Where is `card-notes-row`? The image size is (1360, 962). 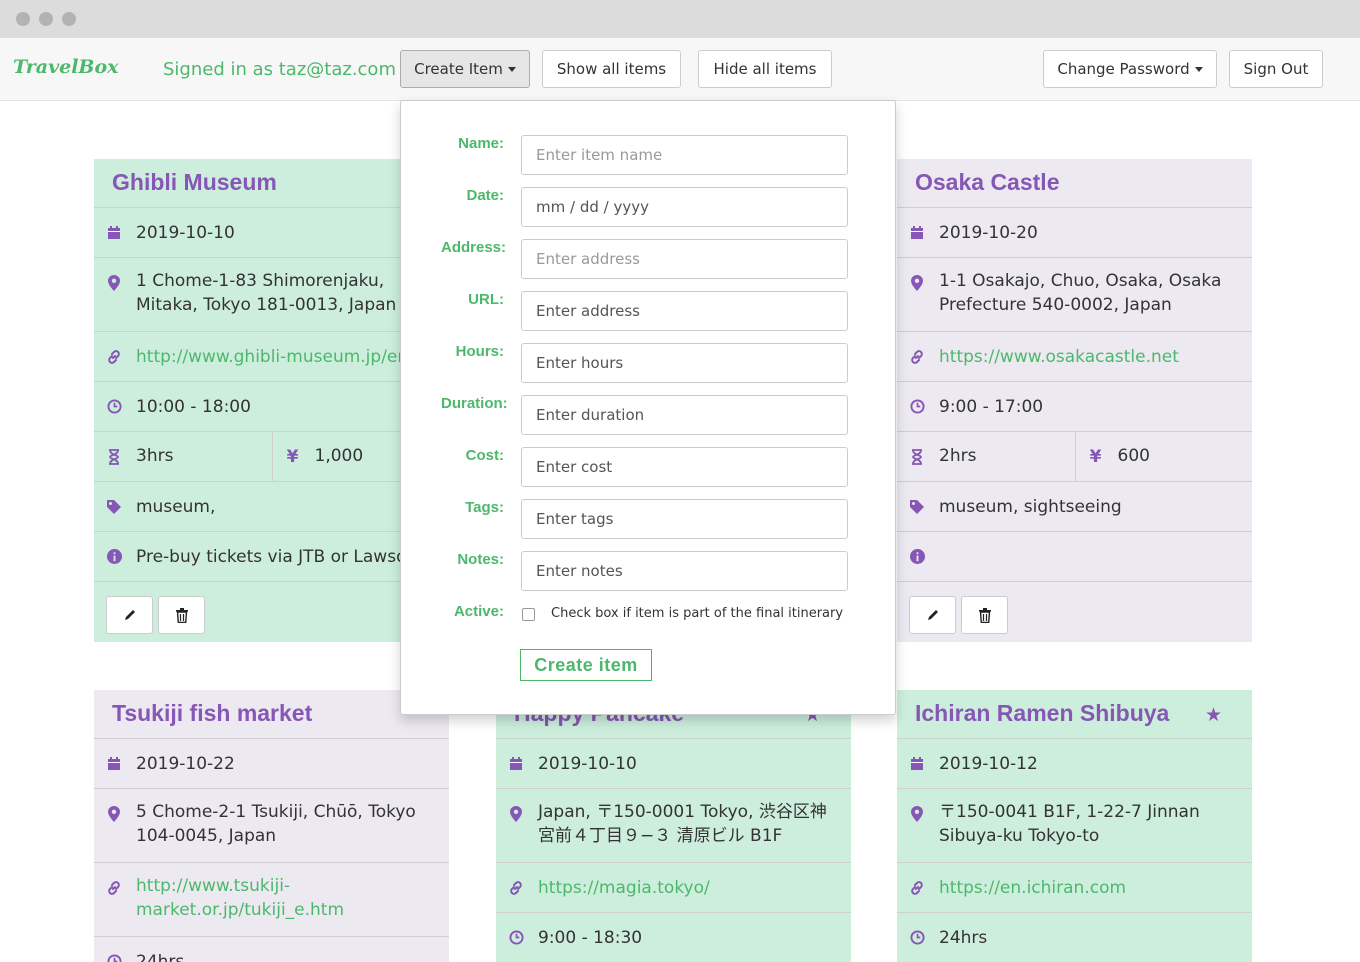
card-notes-row is located at coordinates (1074, 557).